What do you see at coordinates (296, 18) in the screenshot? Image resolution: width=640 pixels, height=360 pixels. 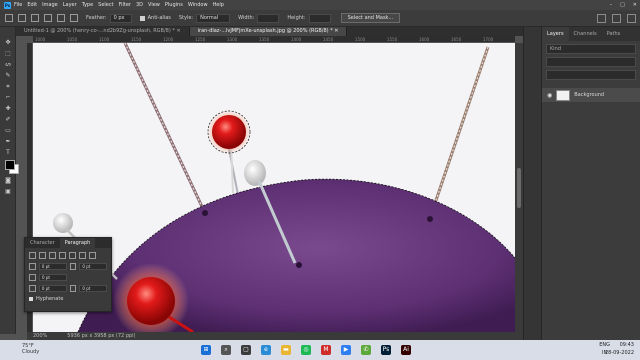 I see `height-label: Height:` at bounding box center [296, 18].